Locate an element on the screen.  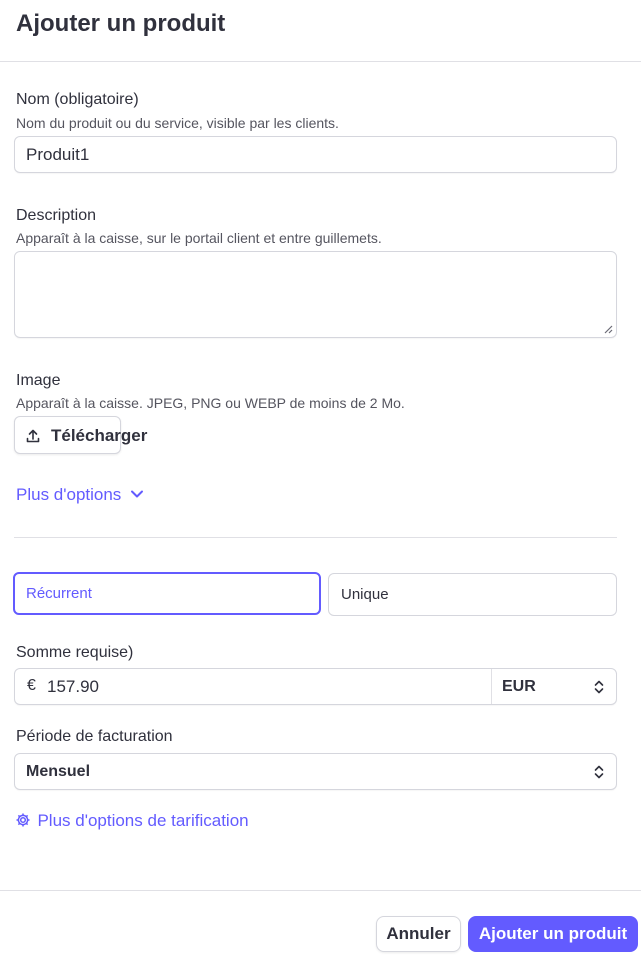
add-product-button: Ajouter un produit is located at coordinates (553, 934).